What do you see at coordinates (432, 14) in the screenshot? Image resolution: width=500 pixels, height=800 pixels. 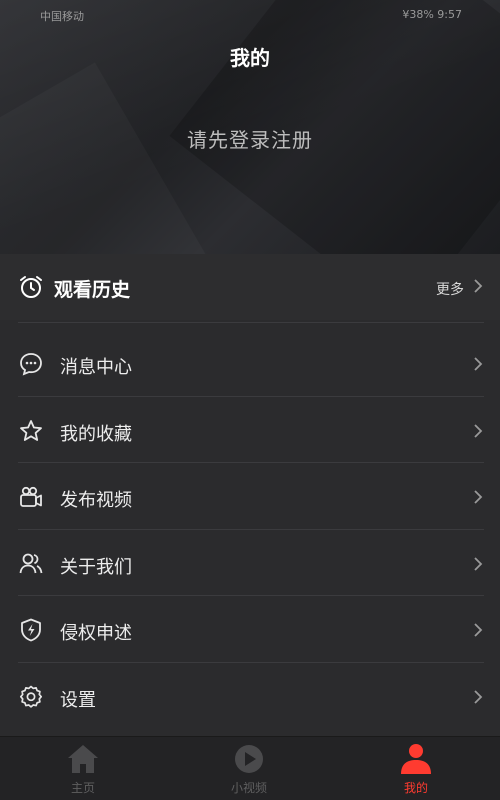 I see `status-right-text: ¥38% 9:57` at bounding box center [432, 14].